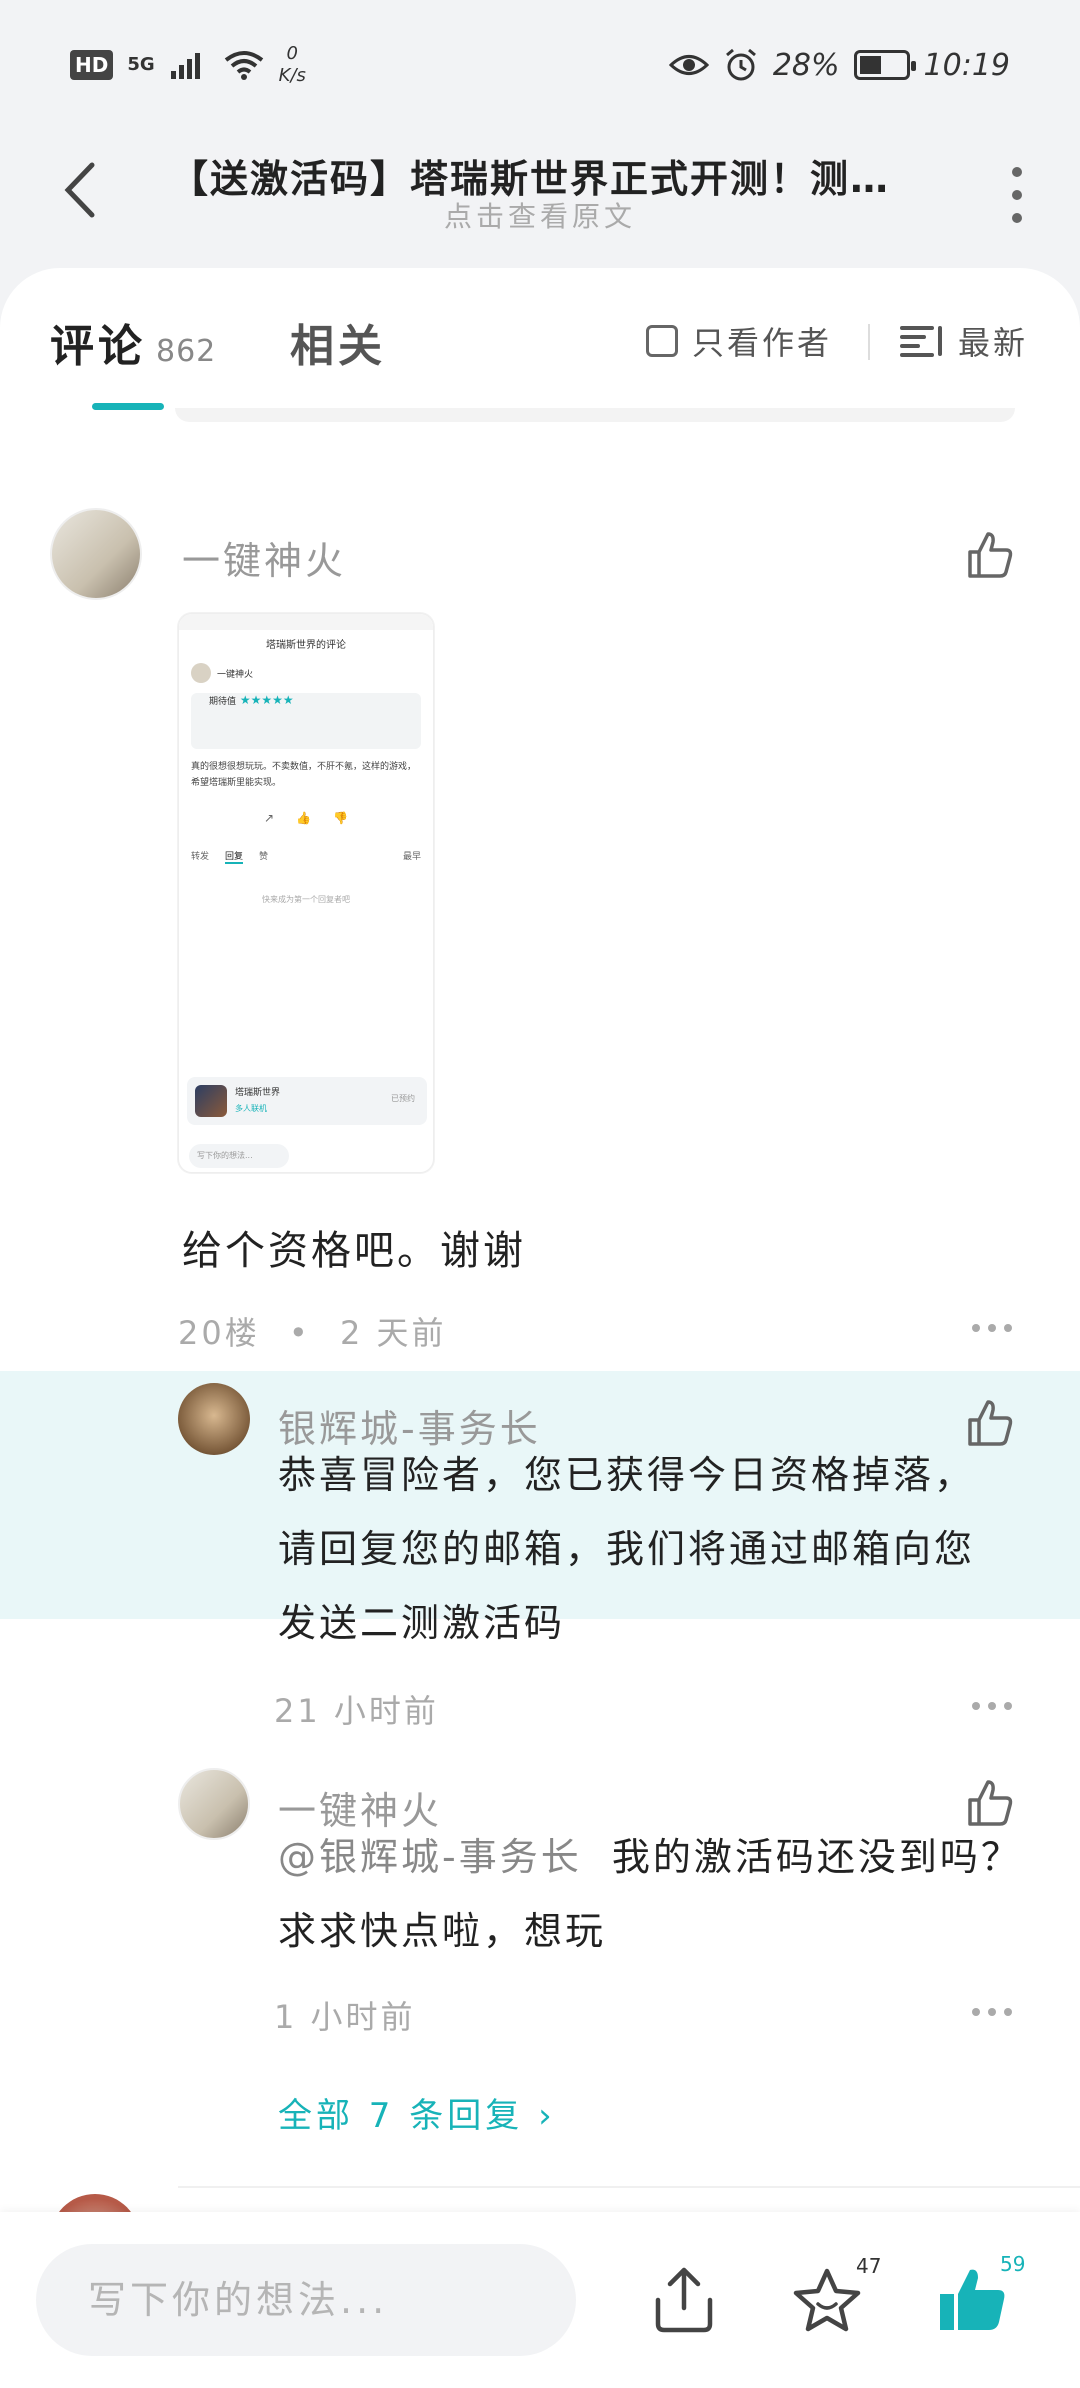  Describe the element at coordinates (540, 215) in the screenshot. I see `view-original-link: 点击查看原文` at that location.